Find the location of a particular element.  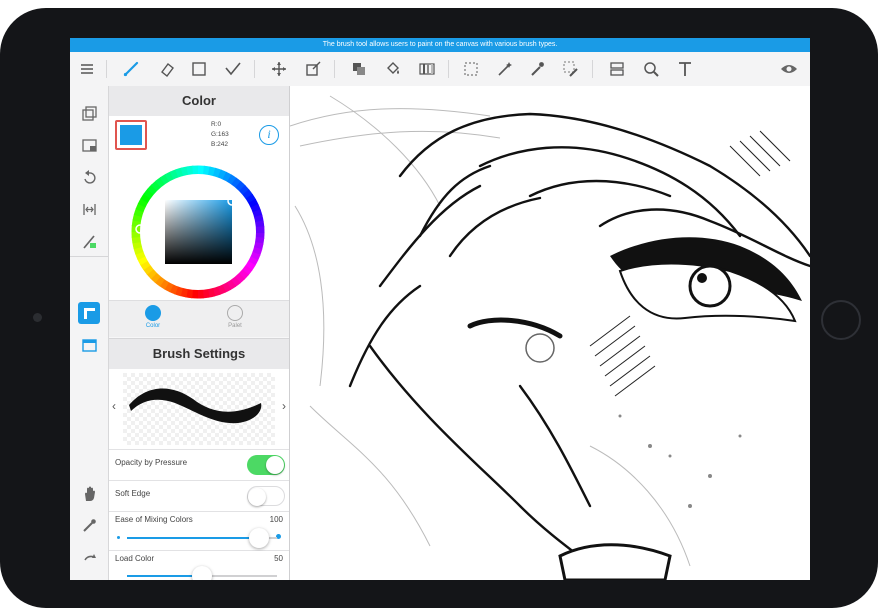

color-wheel is located at coordinates (199, 229).